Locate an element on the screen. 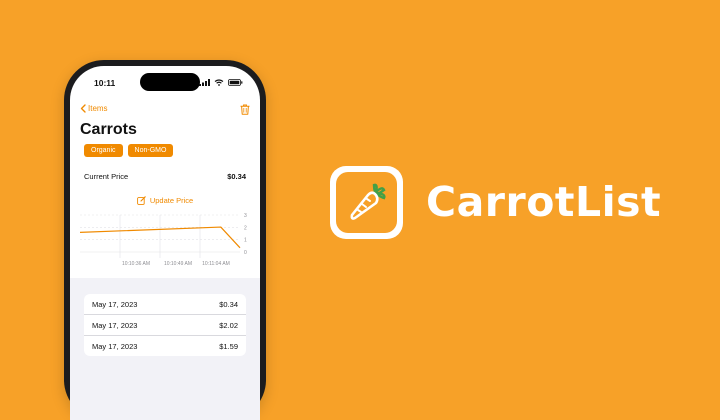 This screenshot has height=420, width=720. back-button: Items is located at coordinates (94, 108).